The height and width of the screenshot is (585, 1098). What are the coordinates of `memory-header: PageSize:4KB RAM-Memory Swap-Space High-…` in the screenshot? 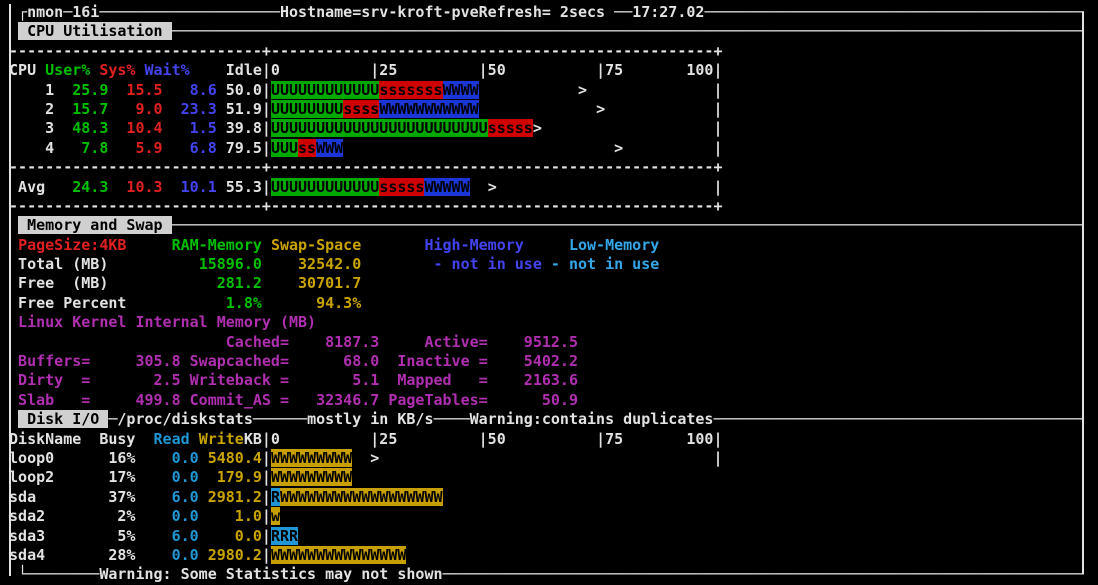 It's located at (339, 244).